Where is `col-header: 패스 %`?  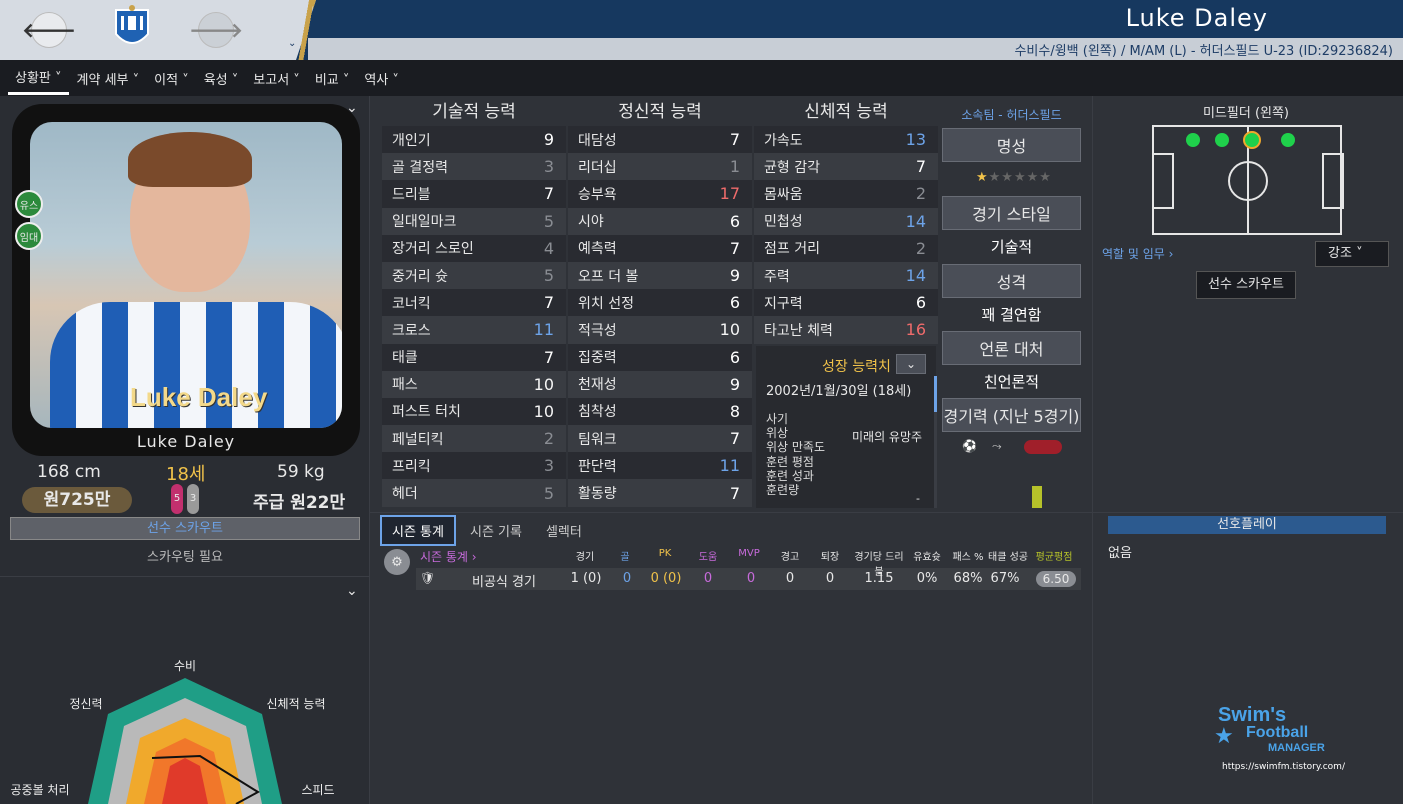 col-header: 패스 % is located at coordinates (968, 555).